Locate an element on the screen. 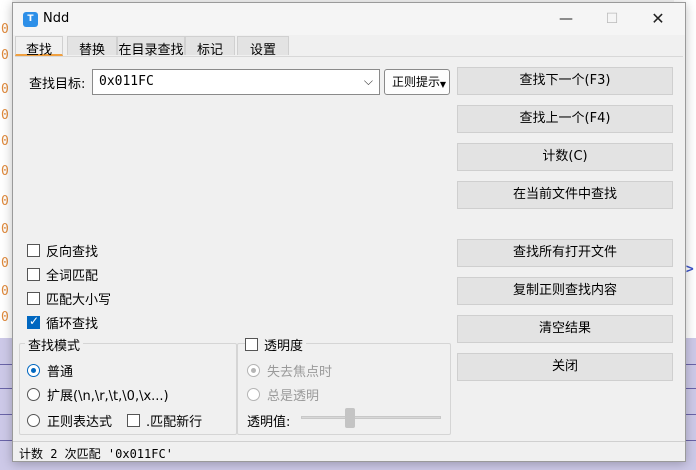 The image size is (696, 470). title-bar: T Ndd — ☐ ✕ is located at coordinates (349, 19).